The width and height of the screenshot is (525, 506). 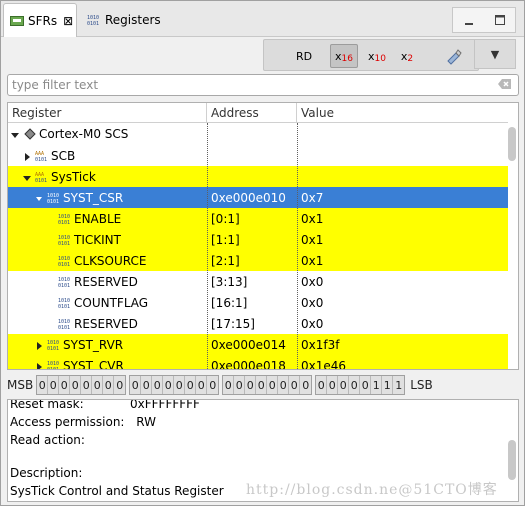 I want to click on clear-filter-icon, so click(x=505, y=85).